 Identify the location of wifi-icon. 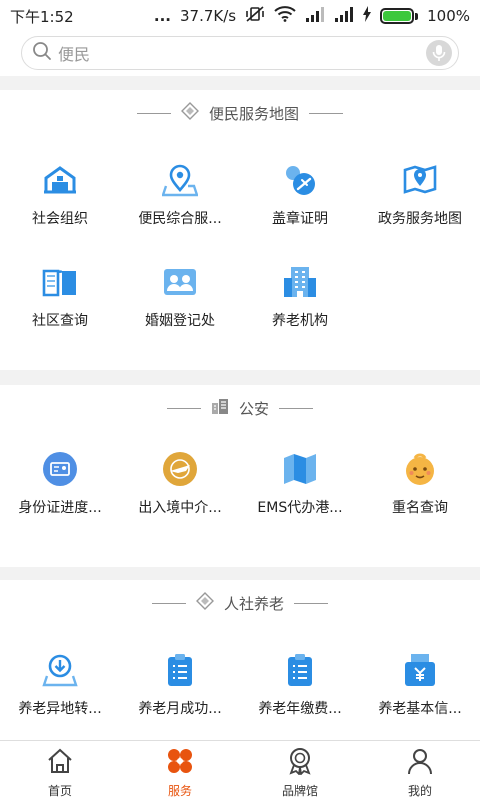
(285, 16).